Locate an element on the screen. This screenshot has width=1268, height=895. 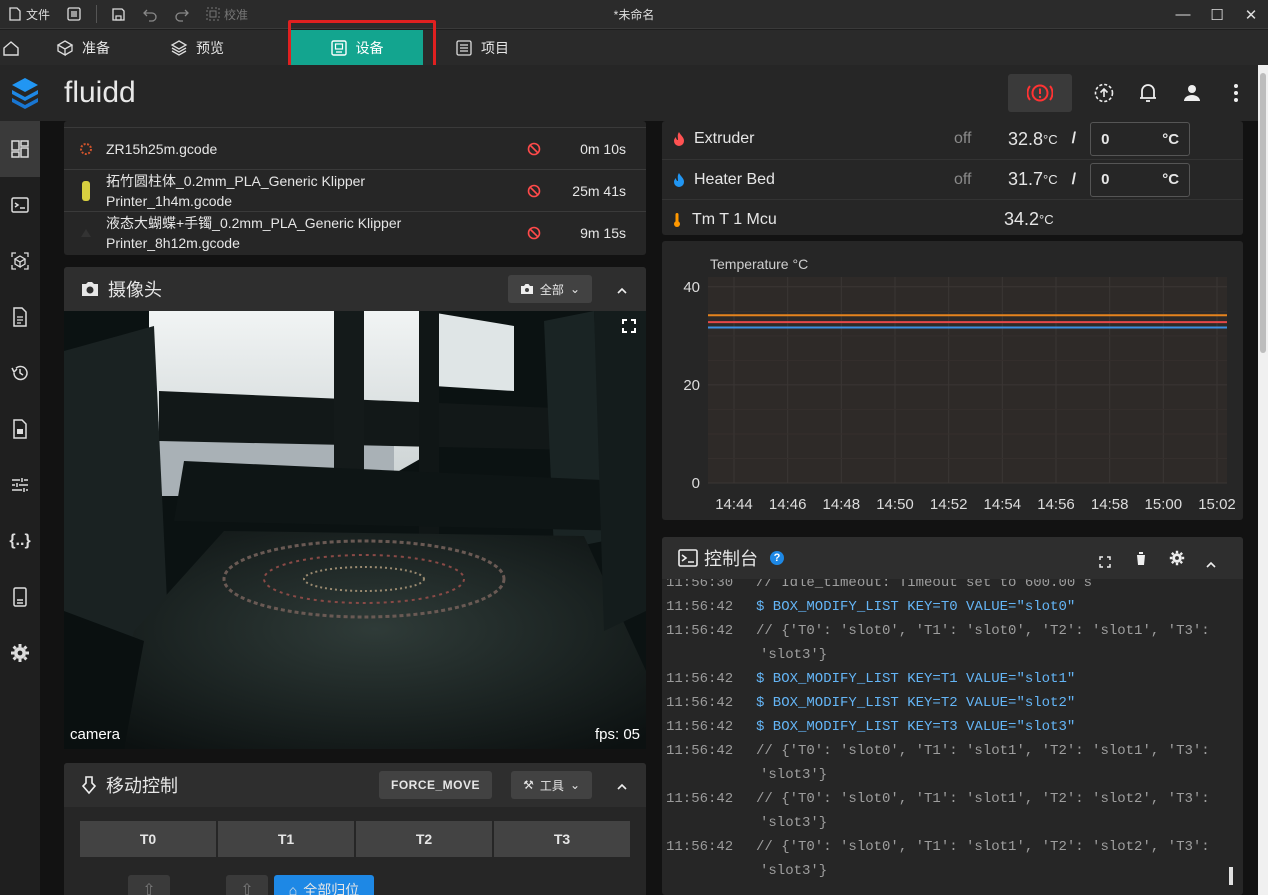
x-tick-label: 14:54 is located at coordinates (1003, 504).